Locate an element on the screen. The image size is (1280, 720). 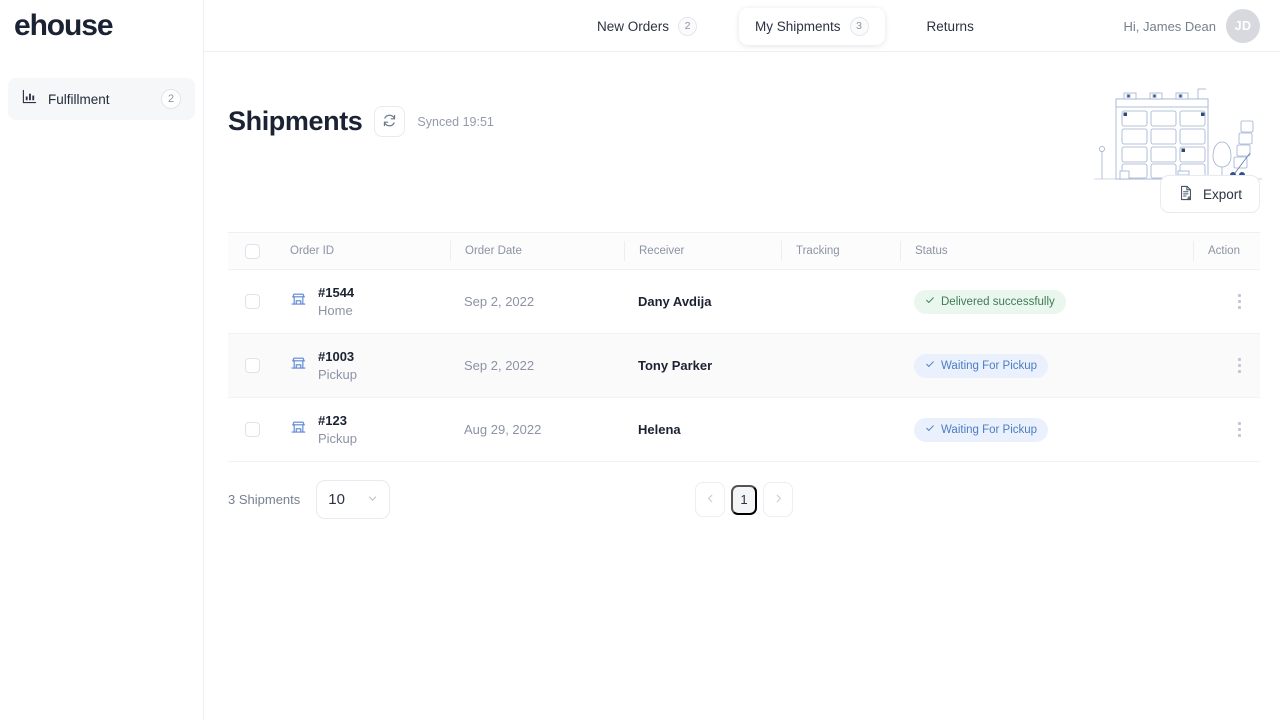
tab-badge: 3 is located at coordinates (859, 26).